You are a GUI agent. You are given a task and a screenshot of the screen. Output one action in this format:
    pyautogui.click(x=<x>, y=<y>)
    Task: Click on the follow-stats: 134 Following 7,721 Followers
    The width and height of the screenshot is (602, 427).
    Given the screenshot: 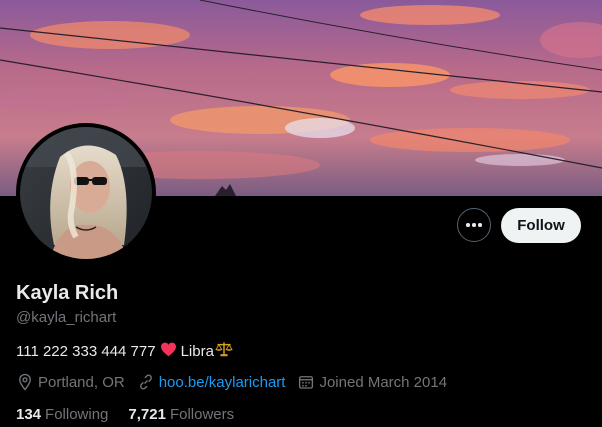 What is the action you would take?
    pyautogui.click(x=135, y=414)
    